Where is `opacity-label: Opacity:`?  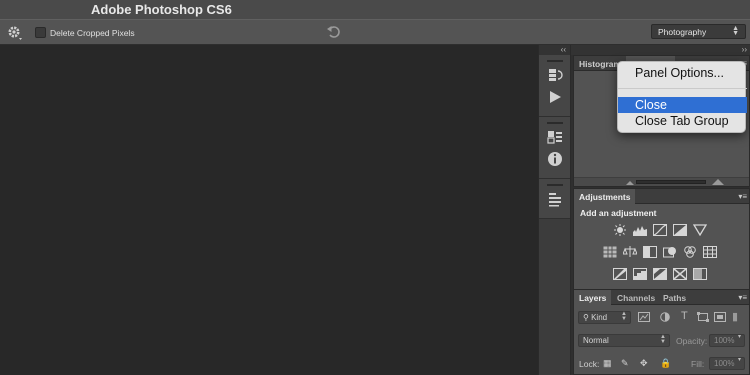
opacity-label: Opacity: is located at coordinates (692, 341).